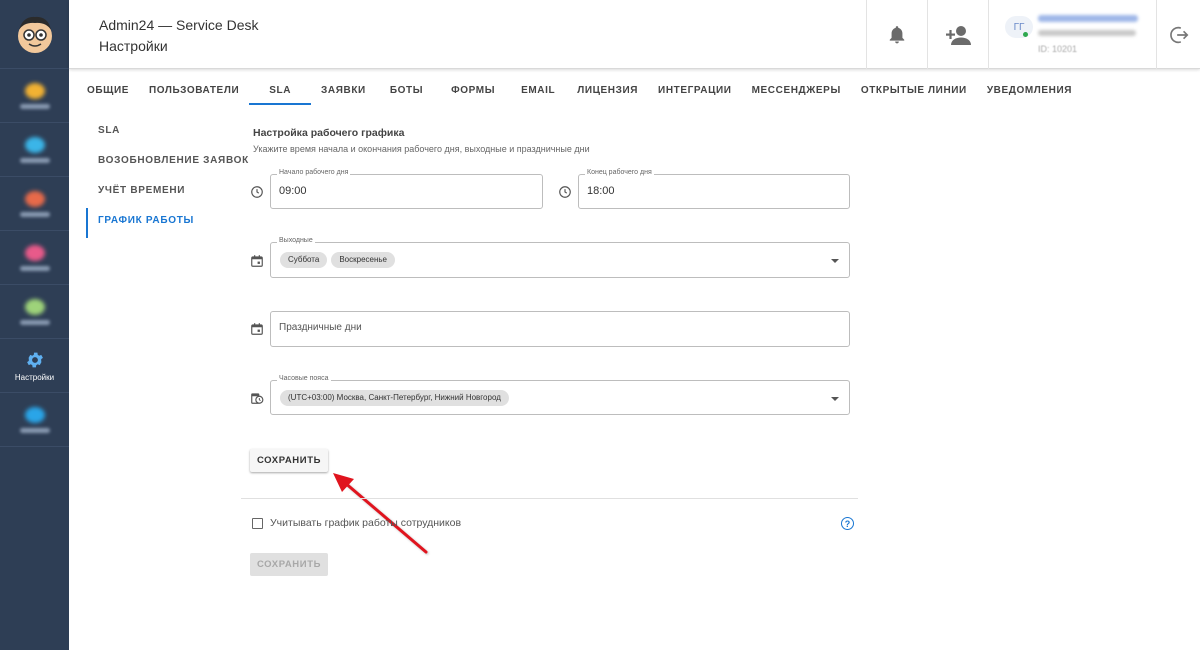 This screenshot has width=1200, height=650. I want to click on weekends-chips: Суббота Воскресенье, so click(339, 260).